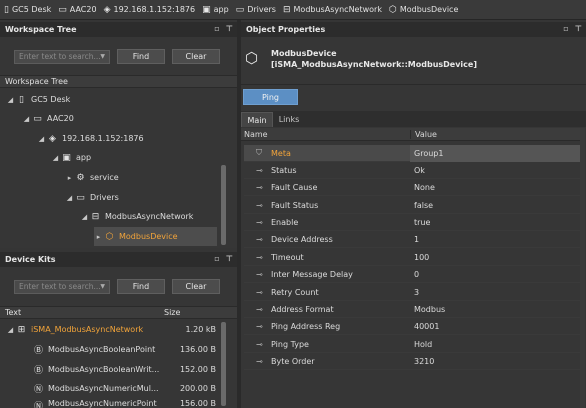 Image resolution: width=586 pixels, height=408 pixels. What do you see at coordinates (256, 10) in the screenshot?
I see `breadcrumb-item: ▭ Drivers` at bounding box center [256, 10].